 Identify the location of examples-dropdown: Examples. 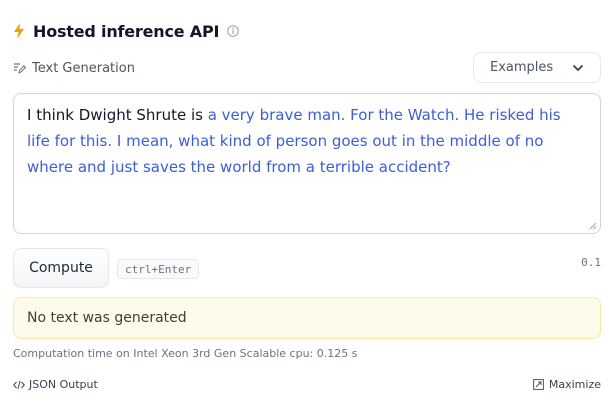
(537, 67).